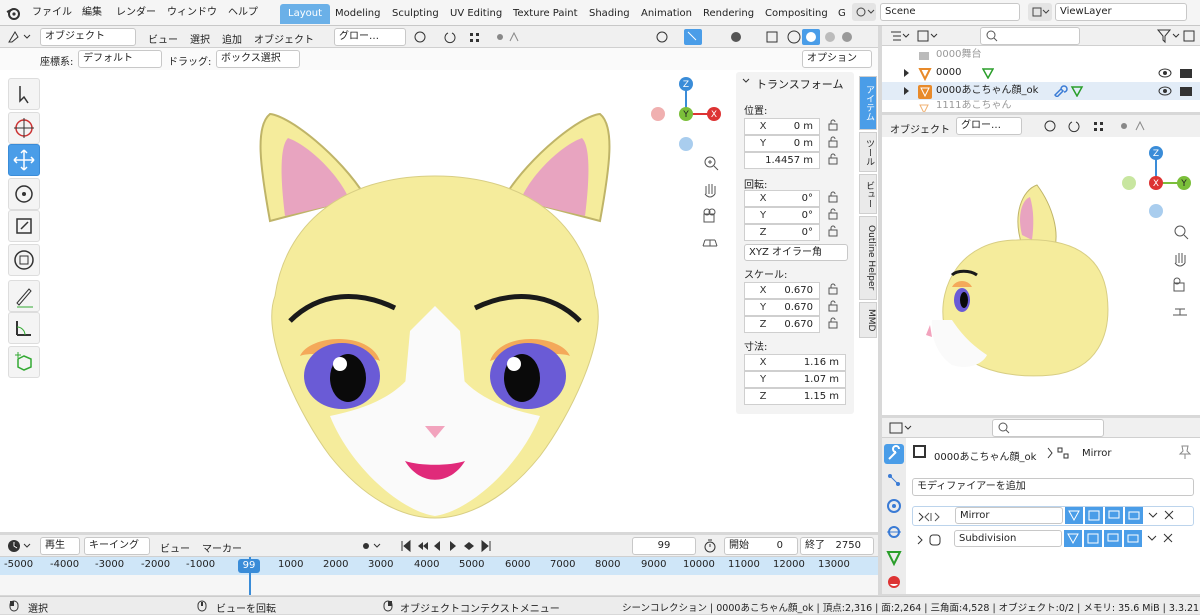 Image resolution: width=1200 pixels, height=615 pixels. Describe the element at coordinates (782, 290) in the screenshot. I see `scale-x-field: X 0.670` at that location.